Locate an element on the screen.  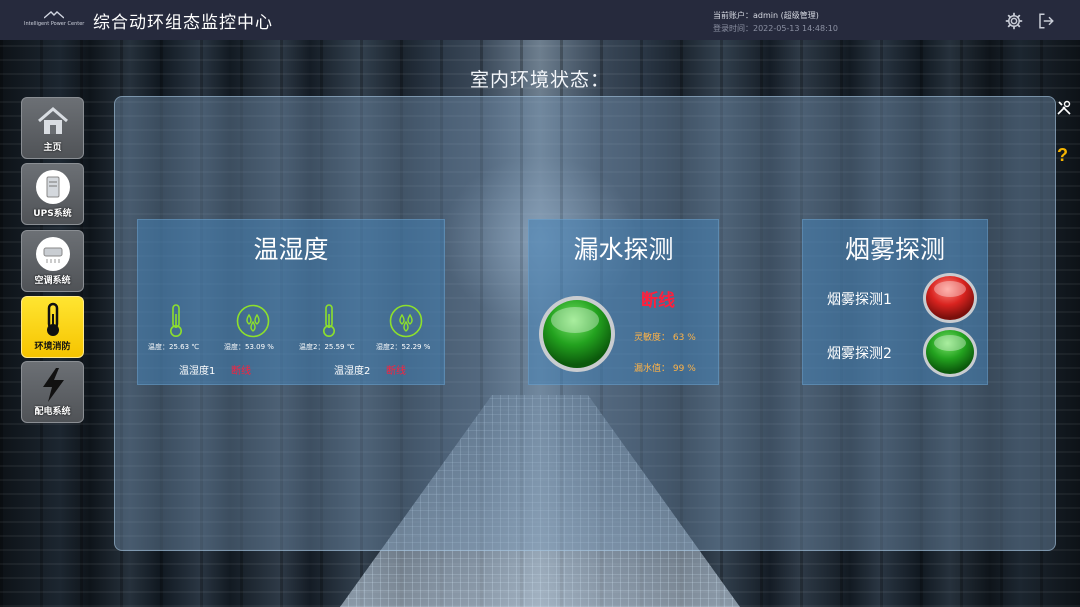
sensitivity-row: 灵敏度： 63 % is located at coordinates (665, 336).